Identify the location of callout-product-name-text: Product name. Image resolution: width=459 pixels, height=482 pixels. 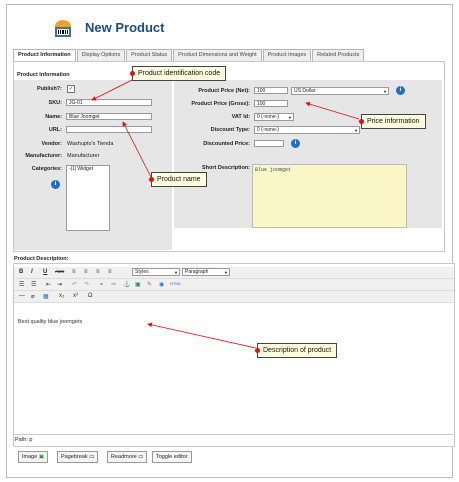
(179, 179).